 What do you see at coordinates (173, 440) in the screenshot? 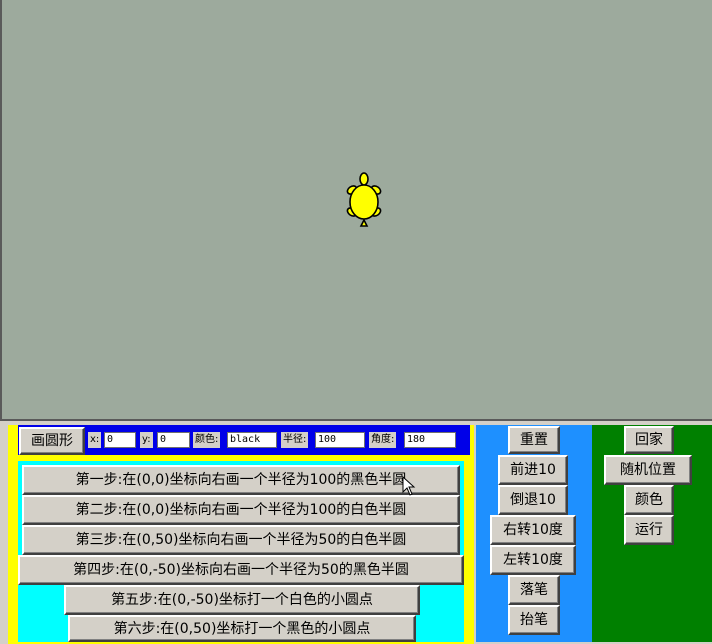
I see `y-input: 0` at bounding box center [173, 440].